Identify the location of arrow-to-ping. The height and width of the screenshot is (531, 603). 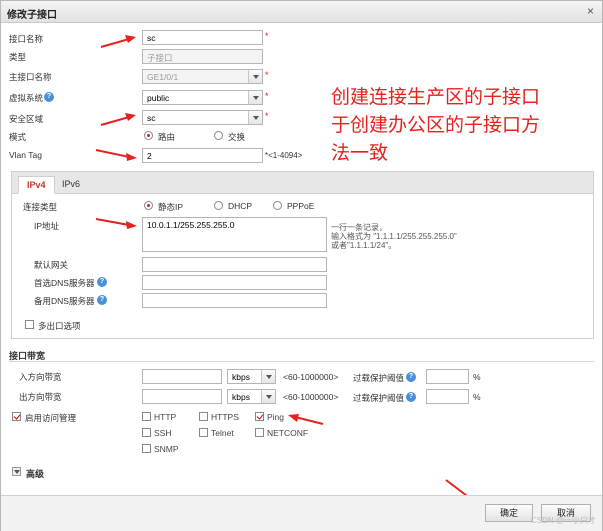
(309, 420).